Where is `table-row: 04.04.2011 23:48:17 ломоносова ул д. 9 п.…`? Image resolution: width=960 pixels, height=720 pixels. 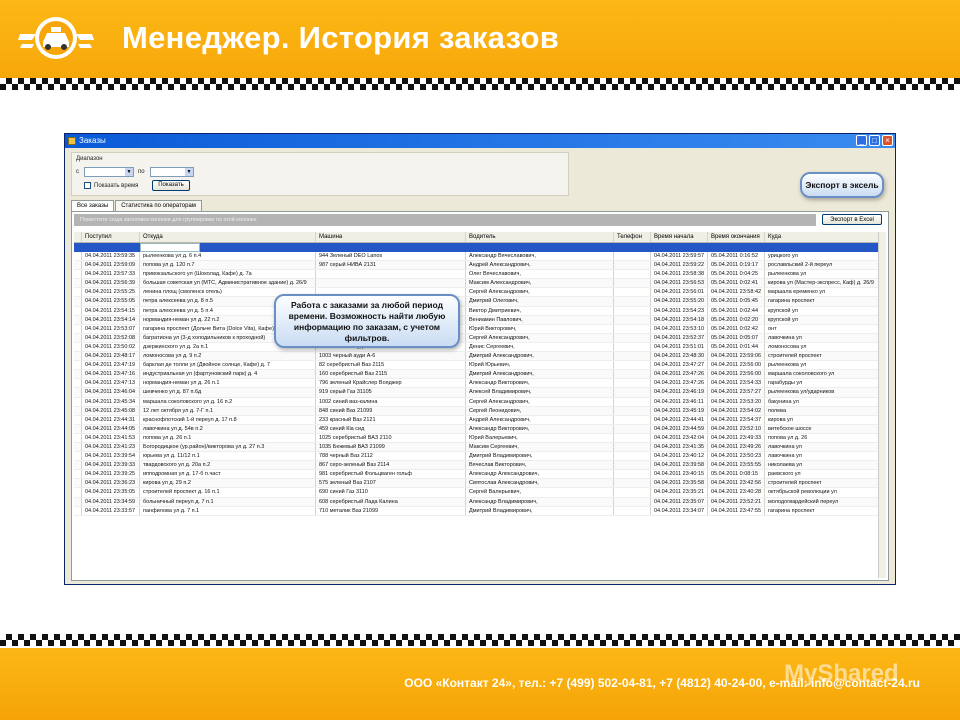
table-row: 04.04.2011 23:48:17 ломоносова ул д. 9 п.… is located at coordinates (477, 357).